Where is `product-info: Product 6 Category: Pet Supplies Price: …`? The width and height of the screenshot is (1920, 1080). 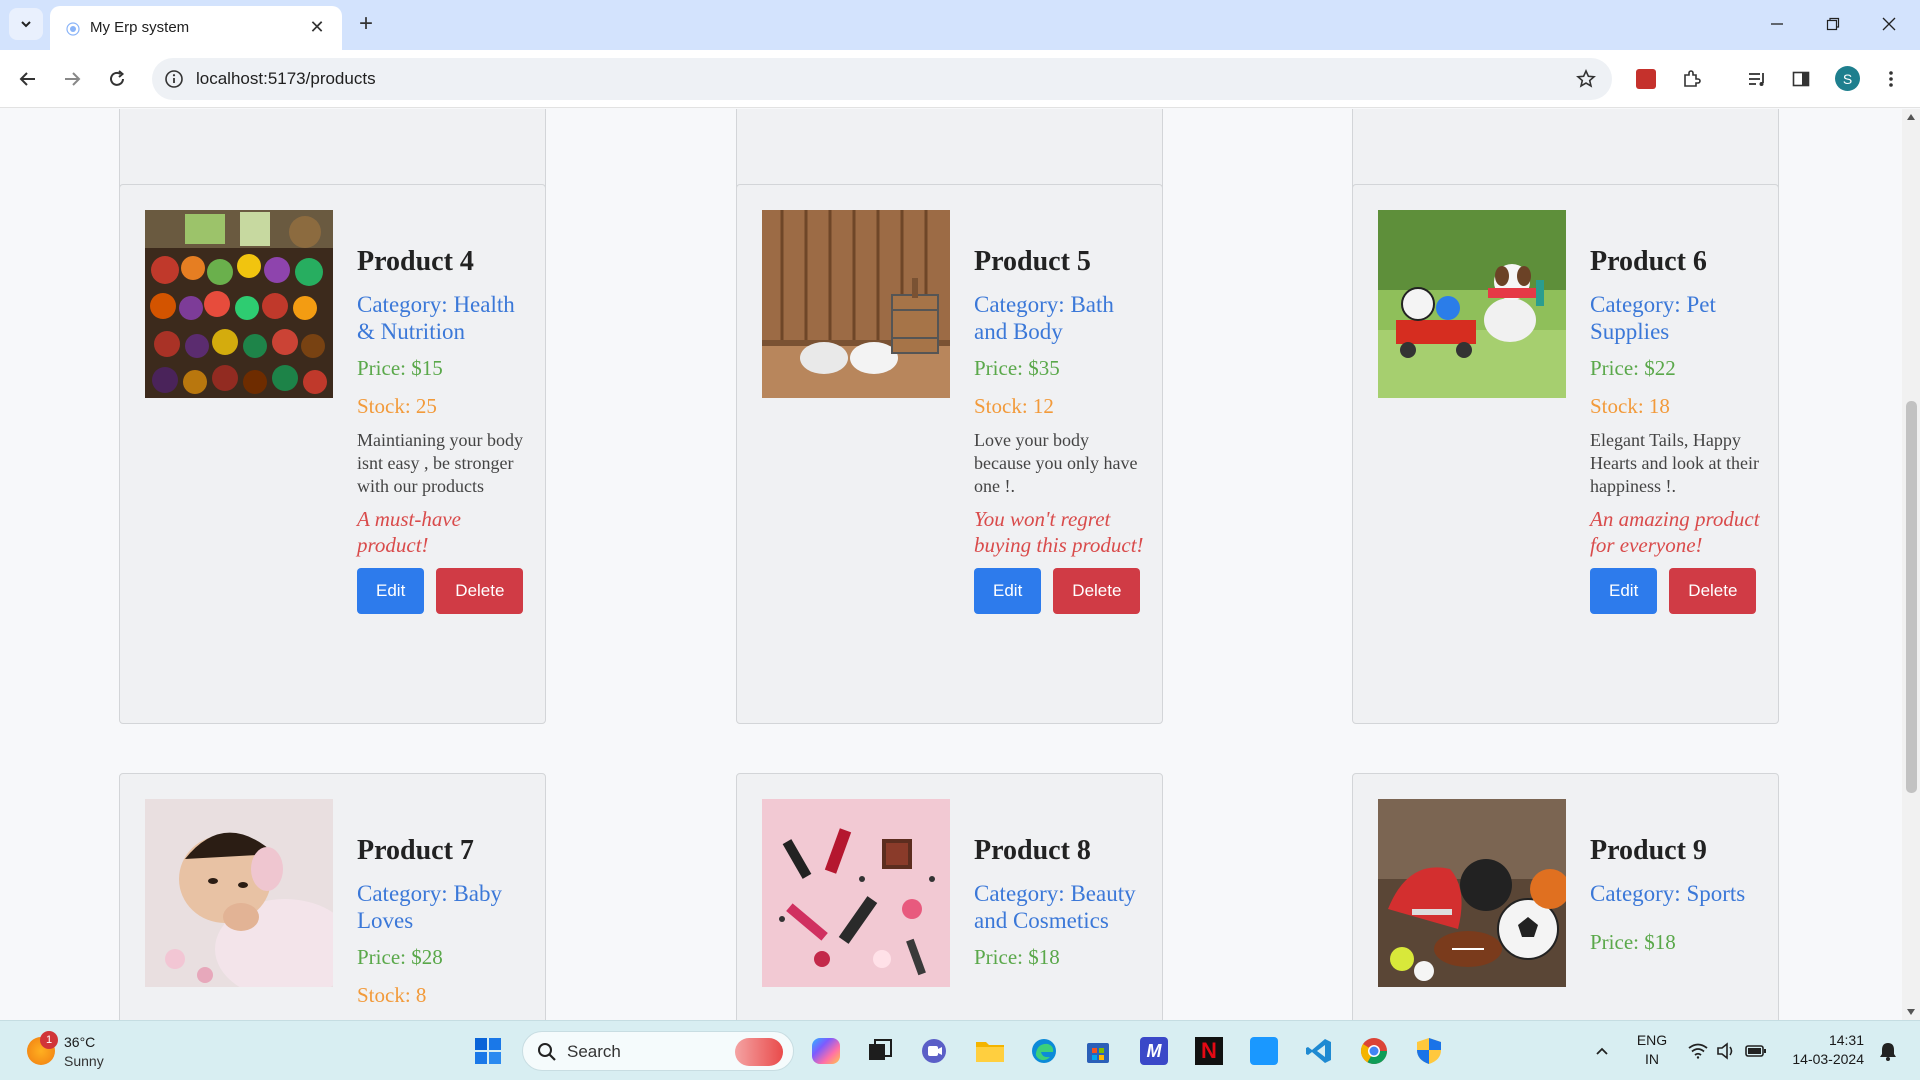 product-info: Product 6 Category: Pet Supplies Price: … is located at coordinates (1675, 429).